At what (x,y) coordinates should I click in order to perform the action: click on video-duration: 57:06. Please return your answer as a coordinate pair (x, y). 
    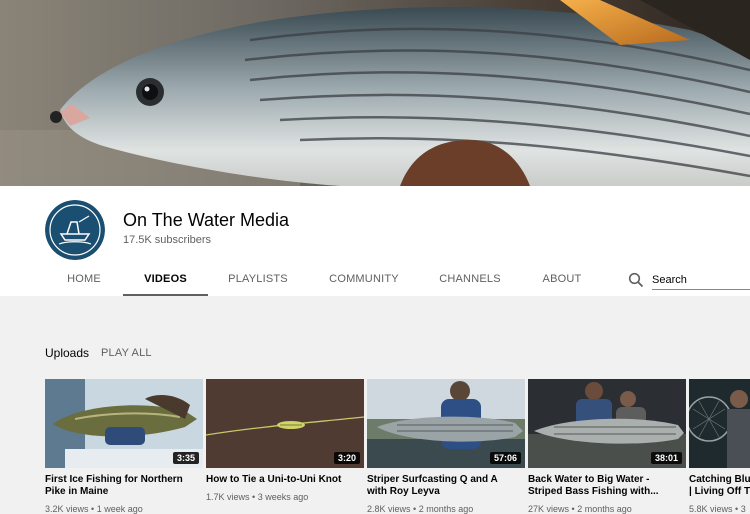
    Looking at the image, I should click on (505, 458).